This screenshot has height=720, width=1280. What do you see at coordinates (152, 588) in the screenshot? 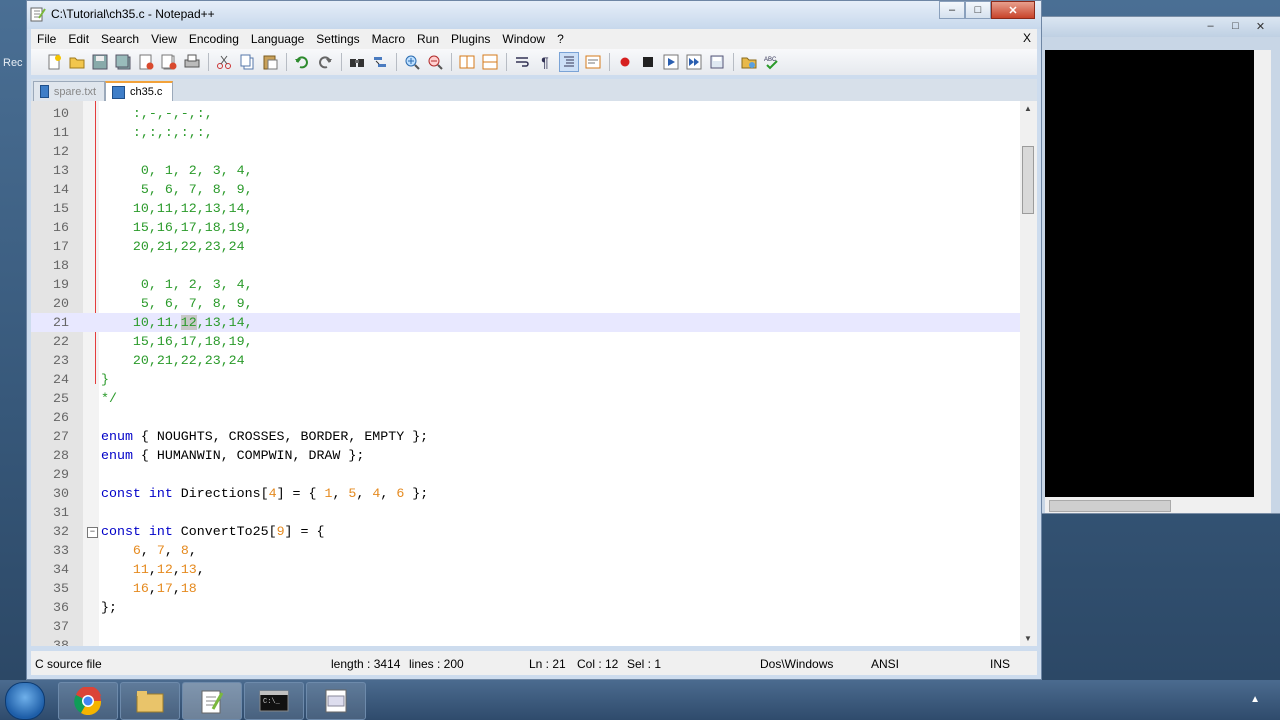
I see `code-token: ,` at bounding box center [152, 588].